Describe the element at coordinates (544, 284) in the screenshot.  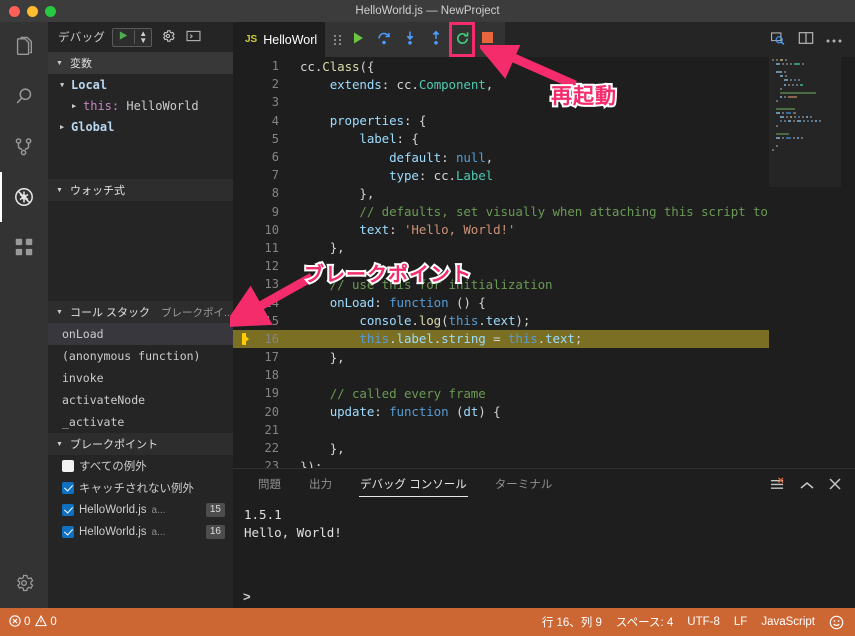
I see `code-line: 13 // use this for initialization` at that location.